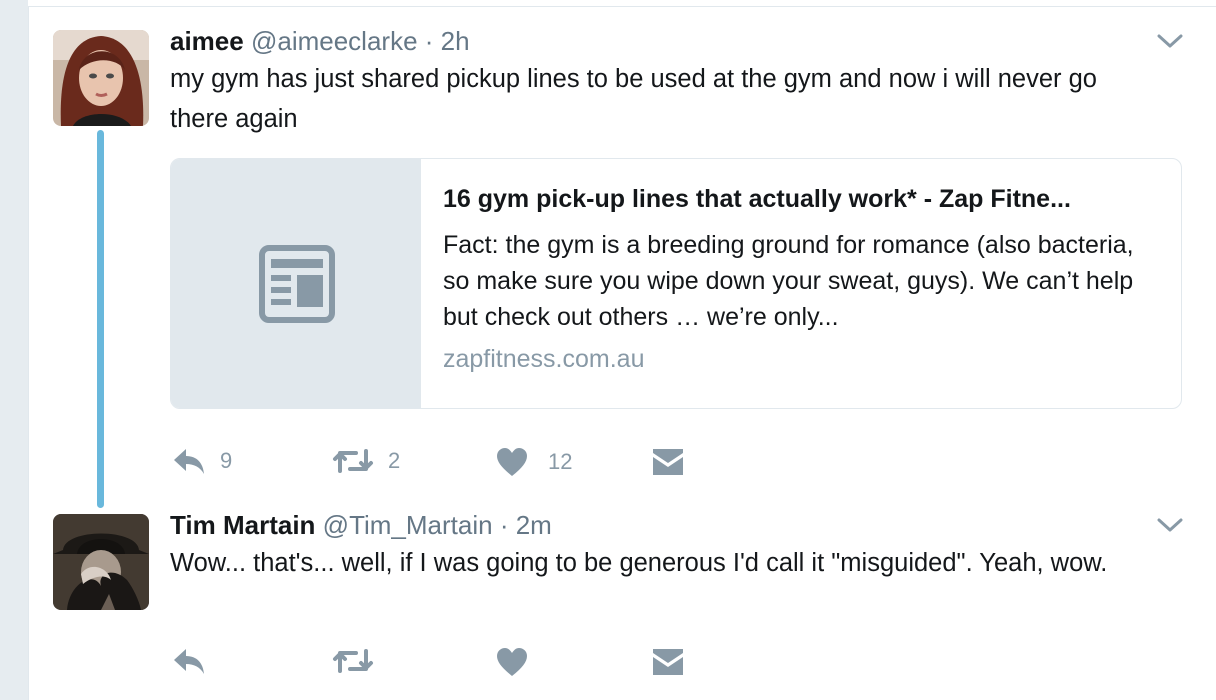 This screenshot has width=1216, height=700. Describe the element at coordinates (447, 41) in the screenshot. I see `timestamp: · 2h` at that location.